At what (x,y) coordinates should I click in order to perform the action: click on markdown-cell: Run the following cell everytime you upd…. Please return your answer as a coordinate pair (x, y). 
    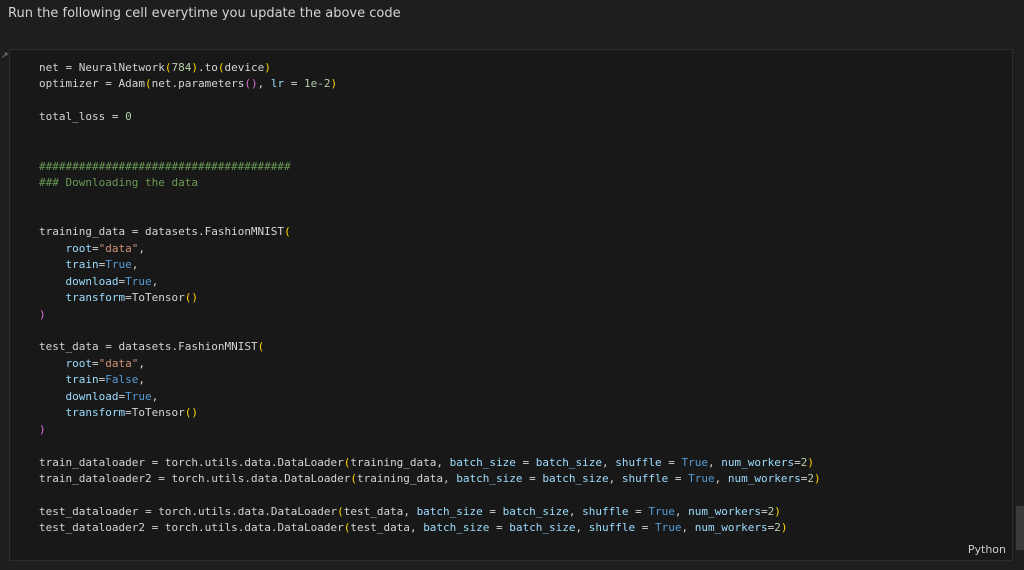
    Looking at the image, I should click on (512, 18).